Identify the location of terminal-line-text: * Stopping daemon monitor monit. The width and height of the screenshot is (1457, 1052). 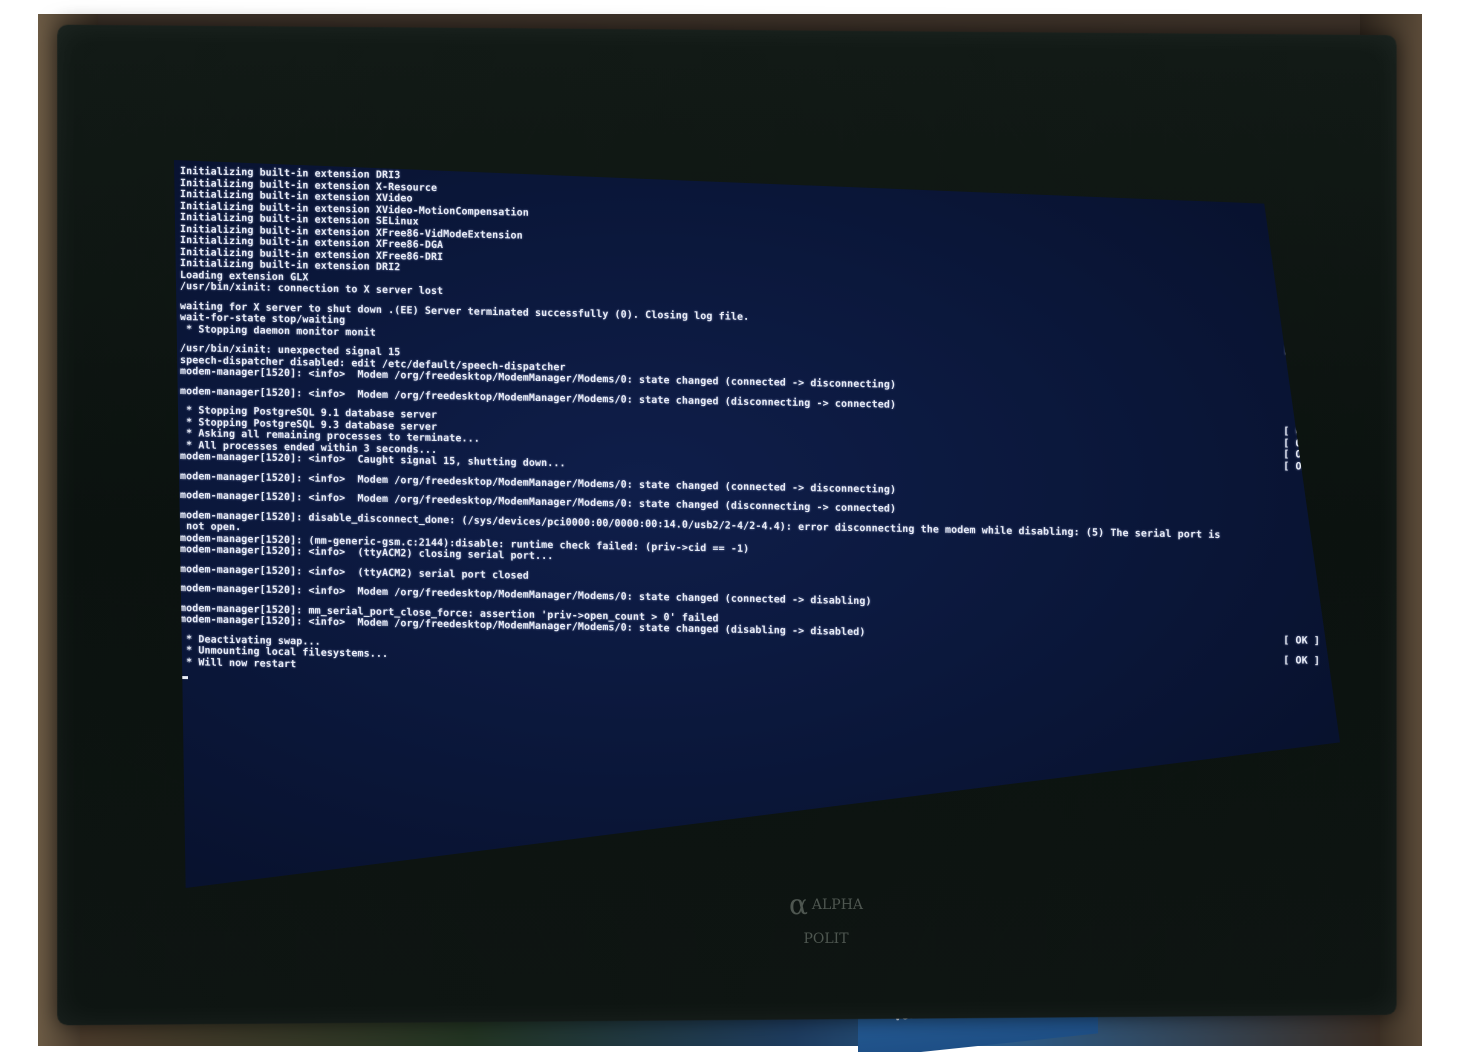
(278, 331).